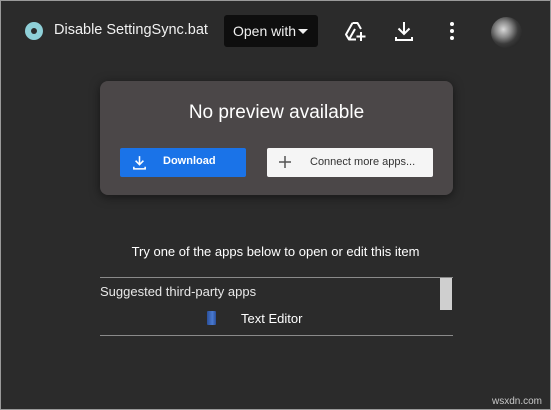  I want to click on download-button-label: Download, so click(189, 161).